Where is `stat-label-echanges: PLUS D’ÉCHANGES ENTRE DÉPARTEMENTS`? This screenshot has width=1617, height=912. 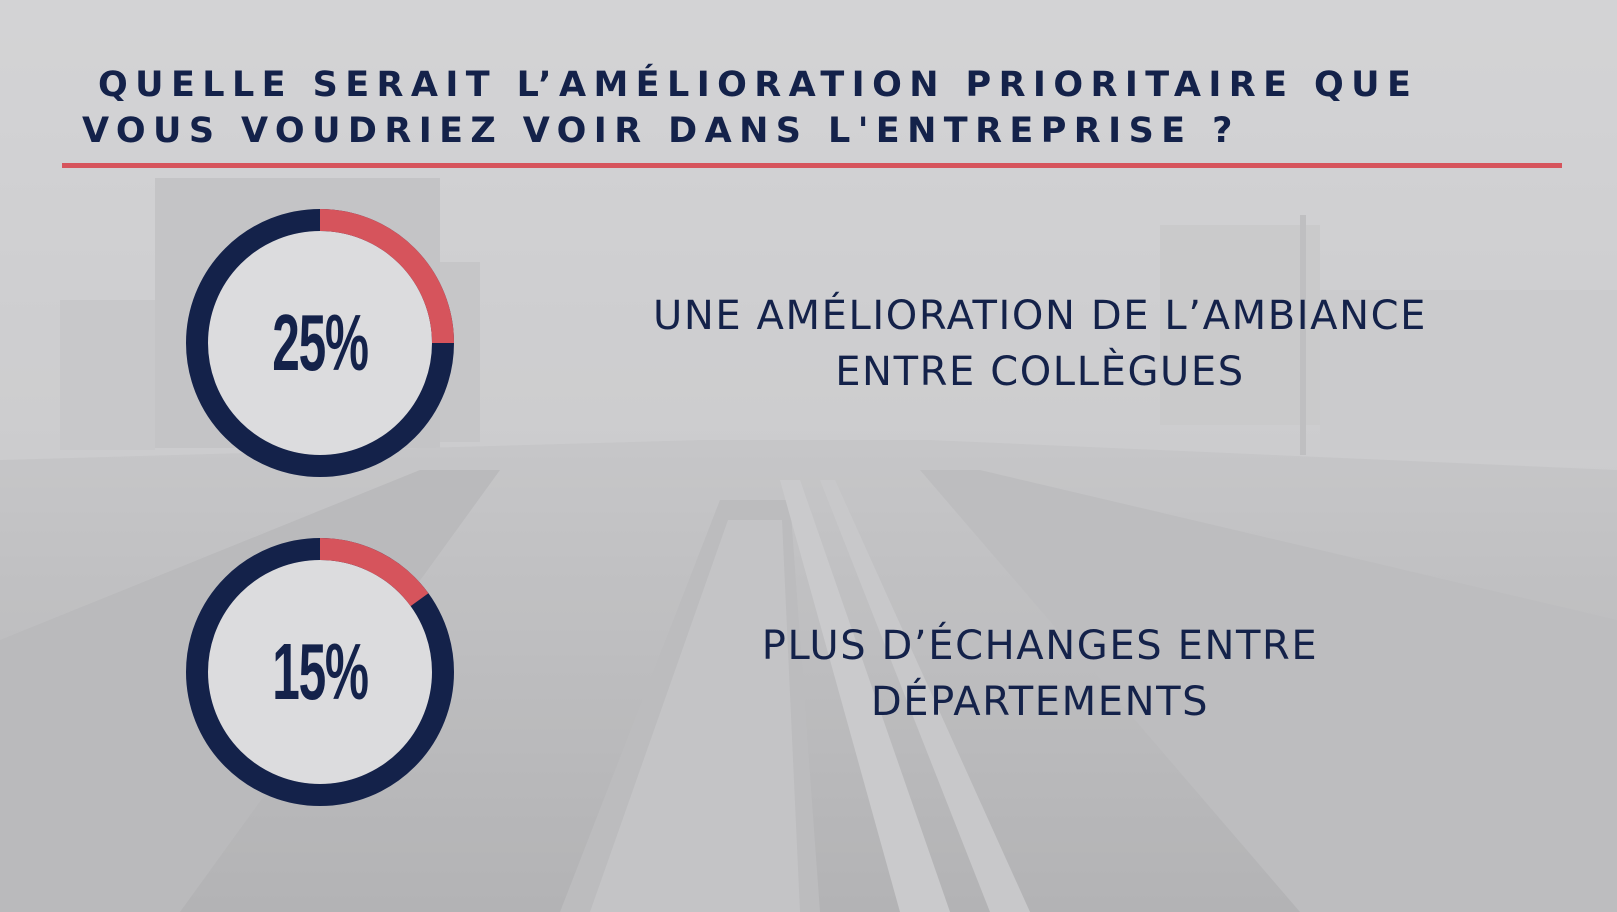 stat-label-echanges: PLUS D’ÉCHANGES ENTRE DÉPARTEMENTS is located at coordinates (1040, 674).